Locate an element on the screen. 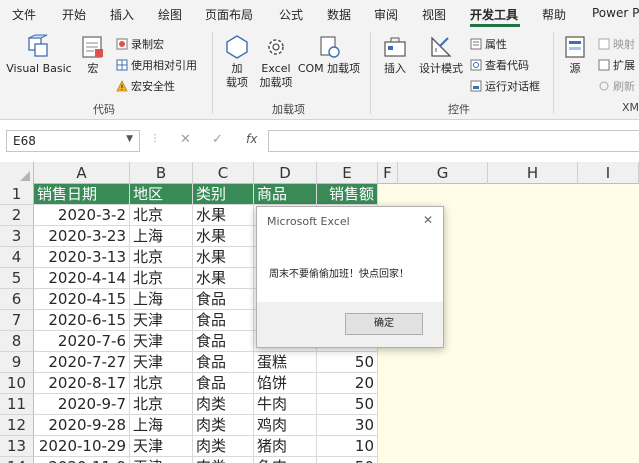 The height and width of the screenshot is (463, 639). column-header-e: E is located at coordinates (347, 173).